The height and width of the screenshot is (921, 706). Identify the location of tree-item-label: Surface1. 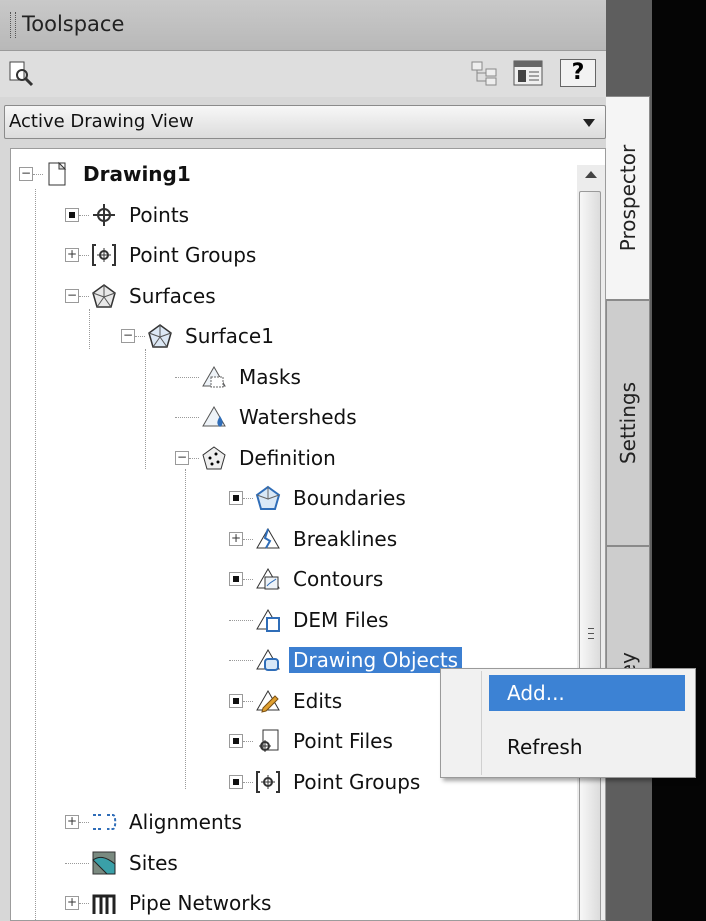
(229, 336).